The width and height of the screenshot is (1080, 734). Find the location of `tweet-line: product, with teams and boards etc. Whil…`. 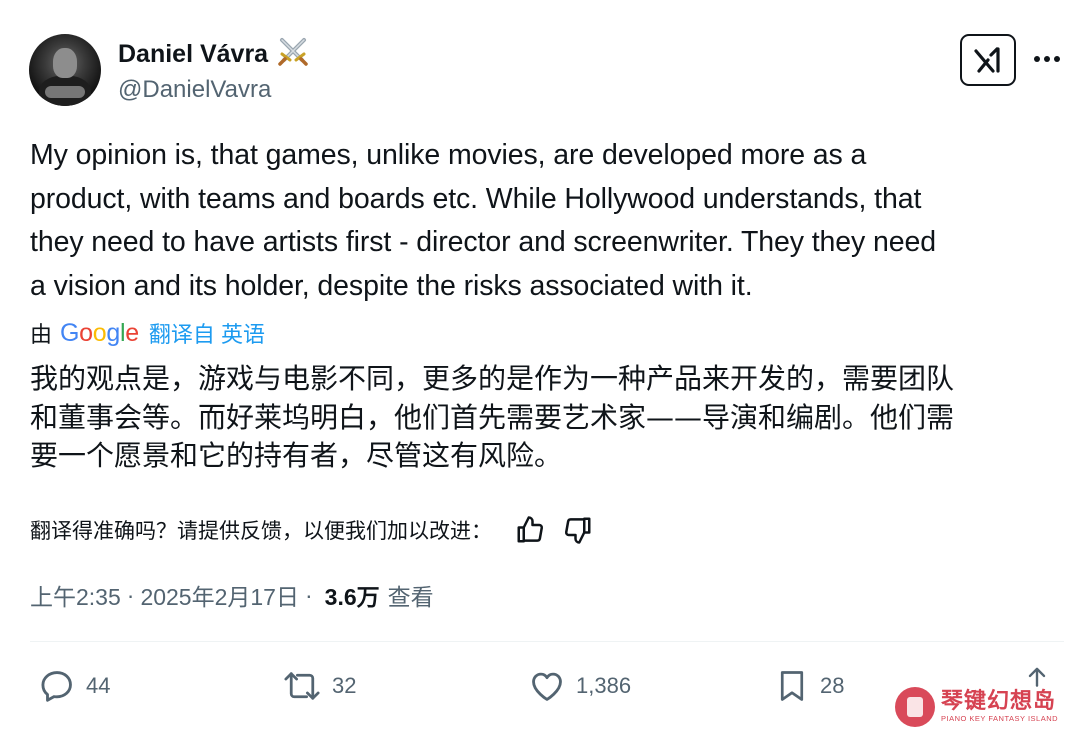

tweet-line: product, with teams and boards etc. Whil… is located at coordinates (476, 198).